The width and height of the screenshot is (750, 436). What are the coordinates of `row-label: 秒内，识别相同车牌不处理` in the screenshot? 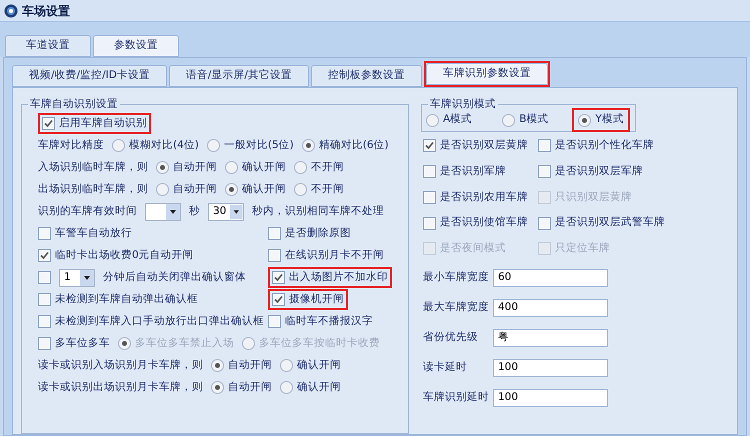 It's located at (318, 211).